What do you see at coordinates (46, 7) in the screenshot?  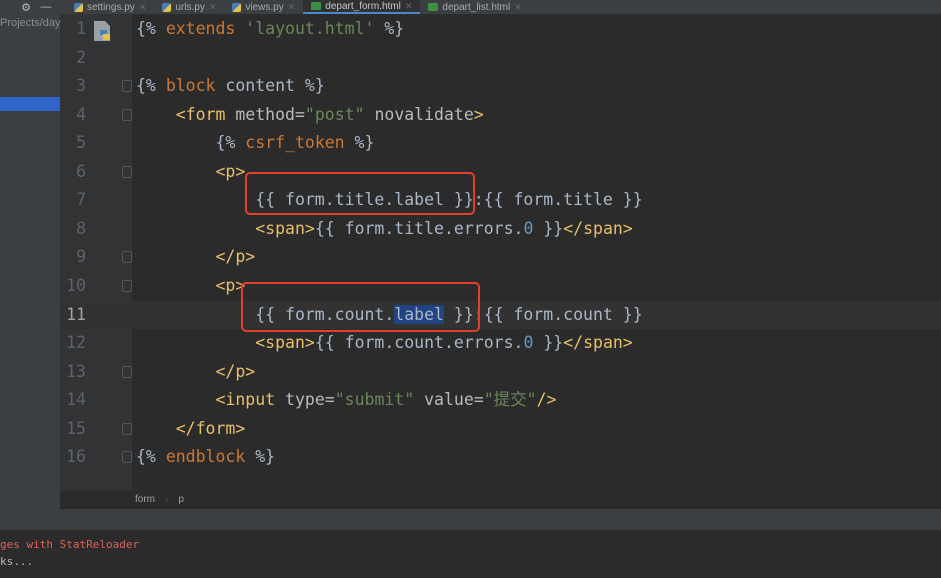 I see `minimize-icon: —` at bounding box center [46, 7].